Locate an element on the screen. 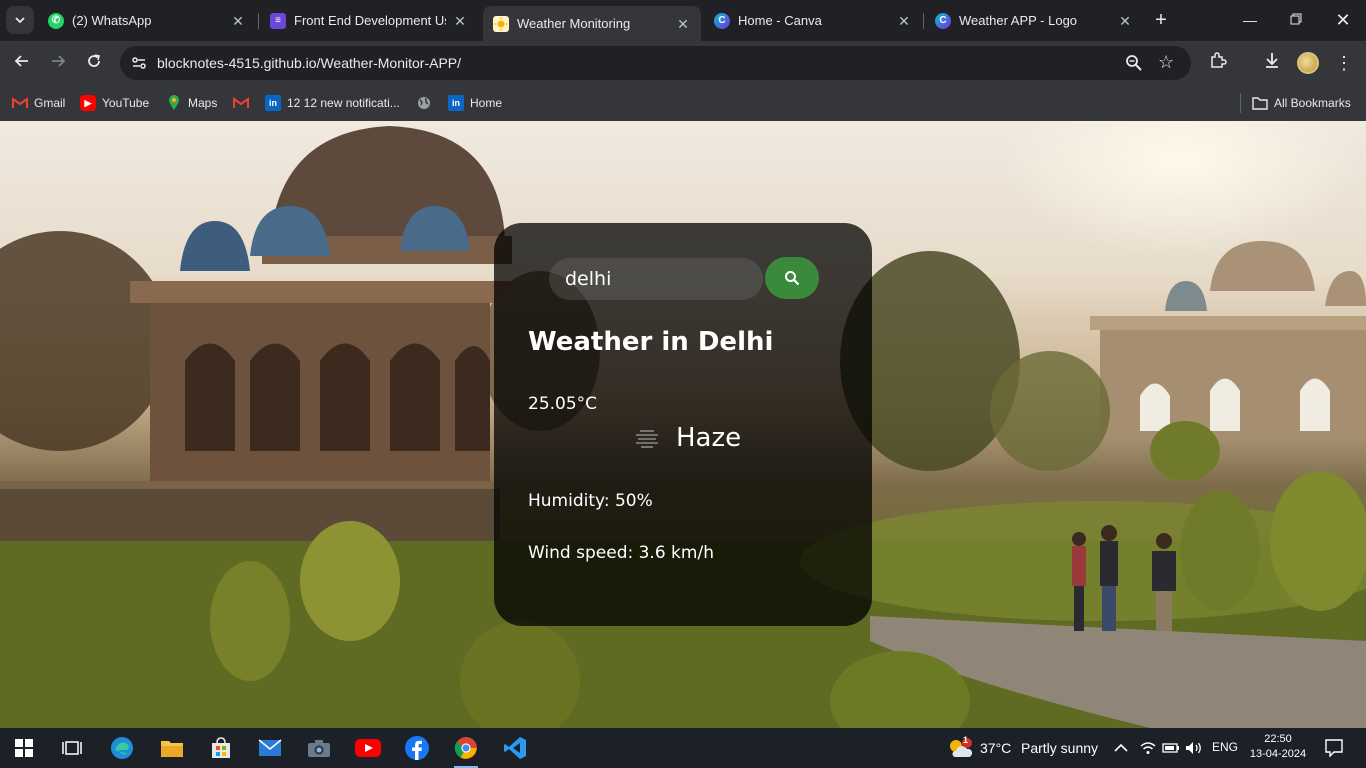 The width and height of the screenshot is (1366, 768). battery-icon is located at coordinates (1170, 748).